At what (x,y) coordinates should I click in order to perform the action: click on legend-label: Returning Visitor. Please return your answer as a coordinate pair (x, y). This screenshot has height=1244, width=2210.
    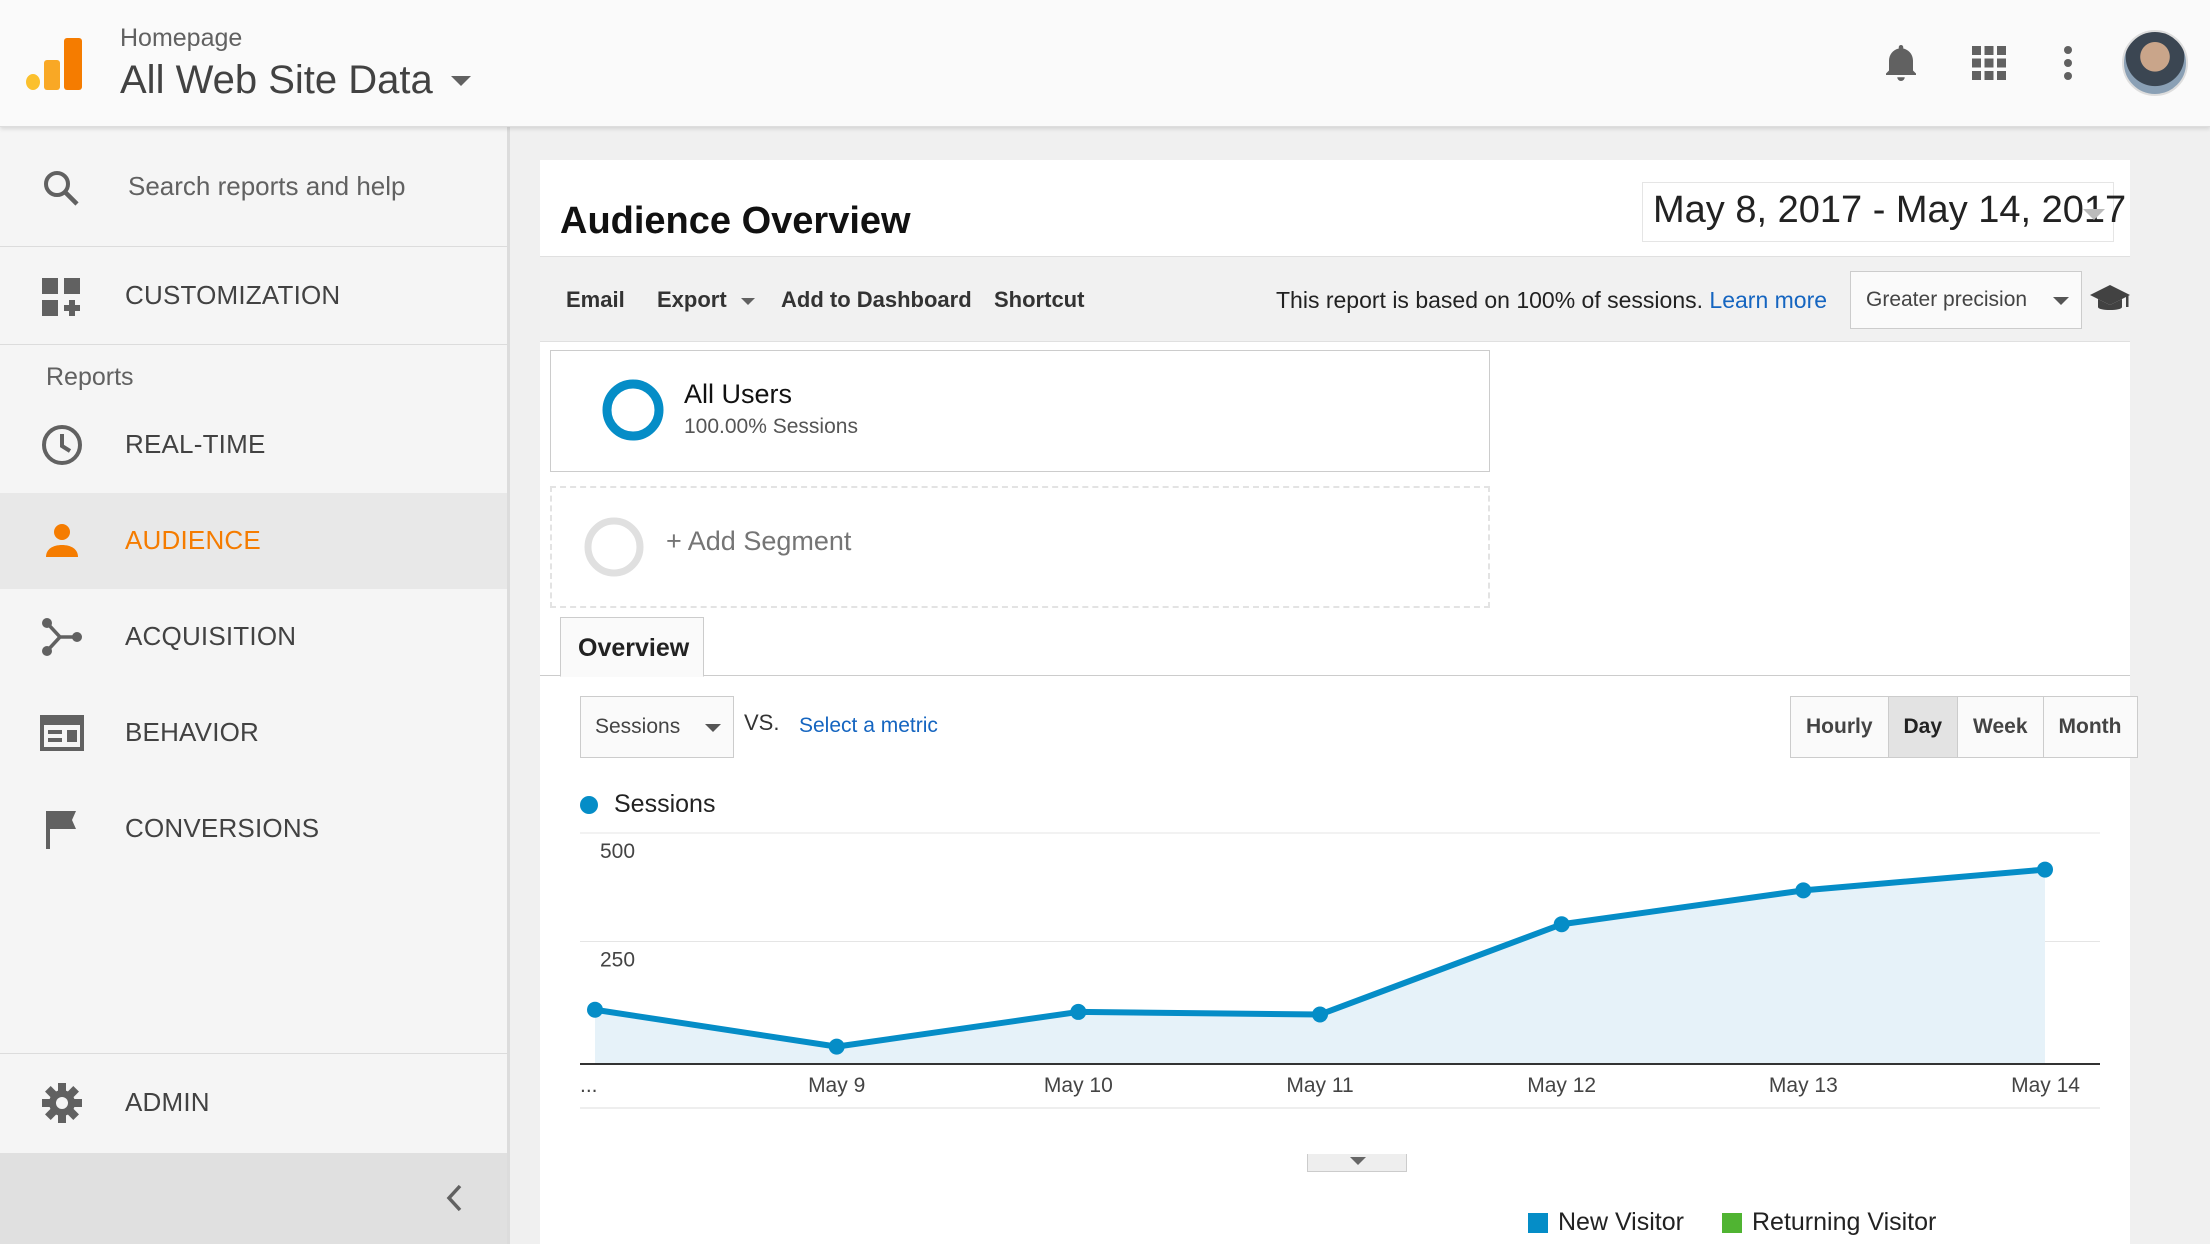
    Looking at the image, I should click on (1844, 1222).